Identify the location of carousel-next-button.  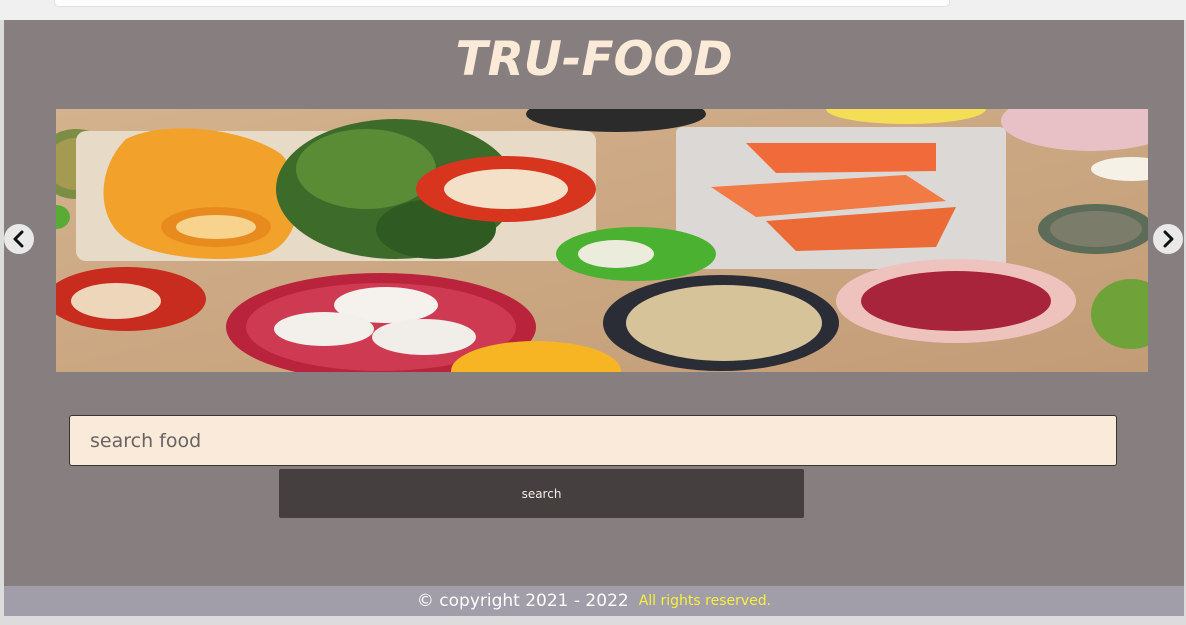
(1168, 239).